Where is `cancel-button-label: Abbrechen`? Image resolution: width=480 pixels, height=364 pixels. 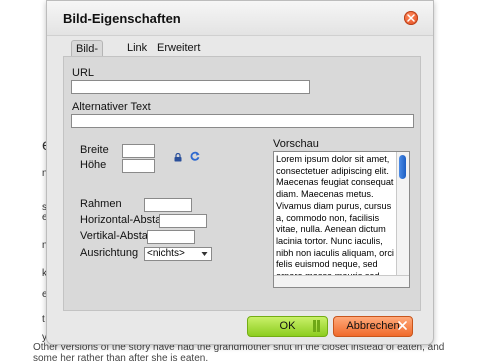
cancel-button-label: Abbrechen is located at coordinates (373, 326).